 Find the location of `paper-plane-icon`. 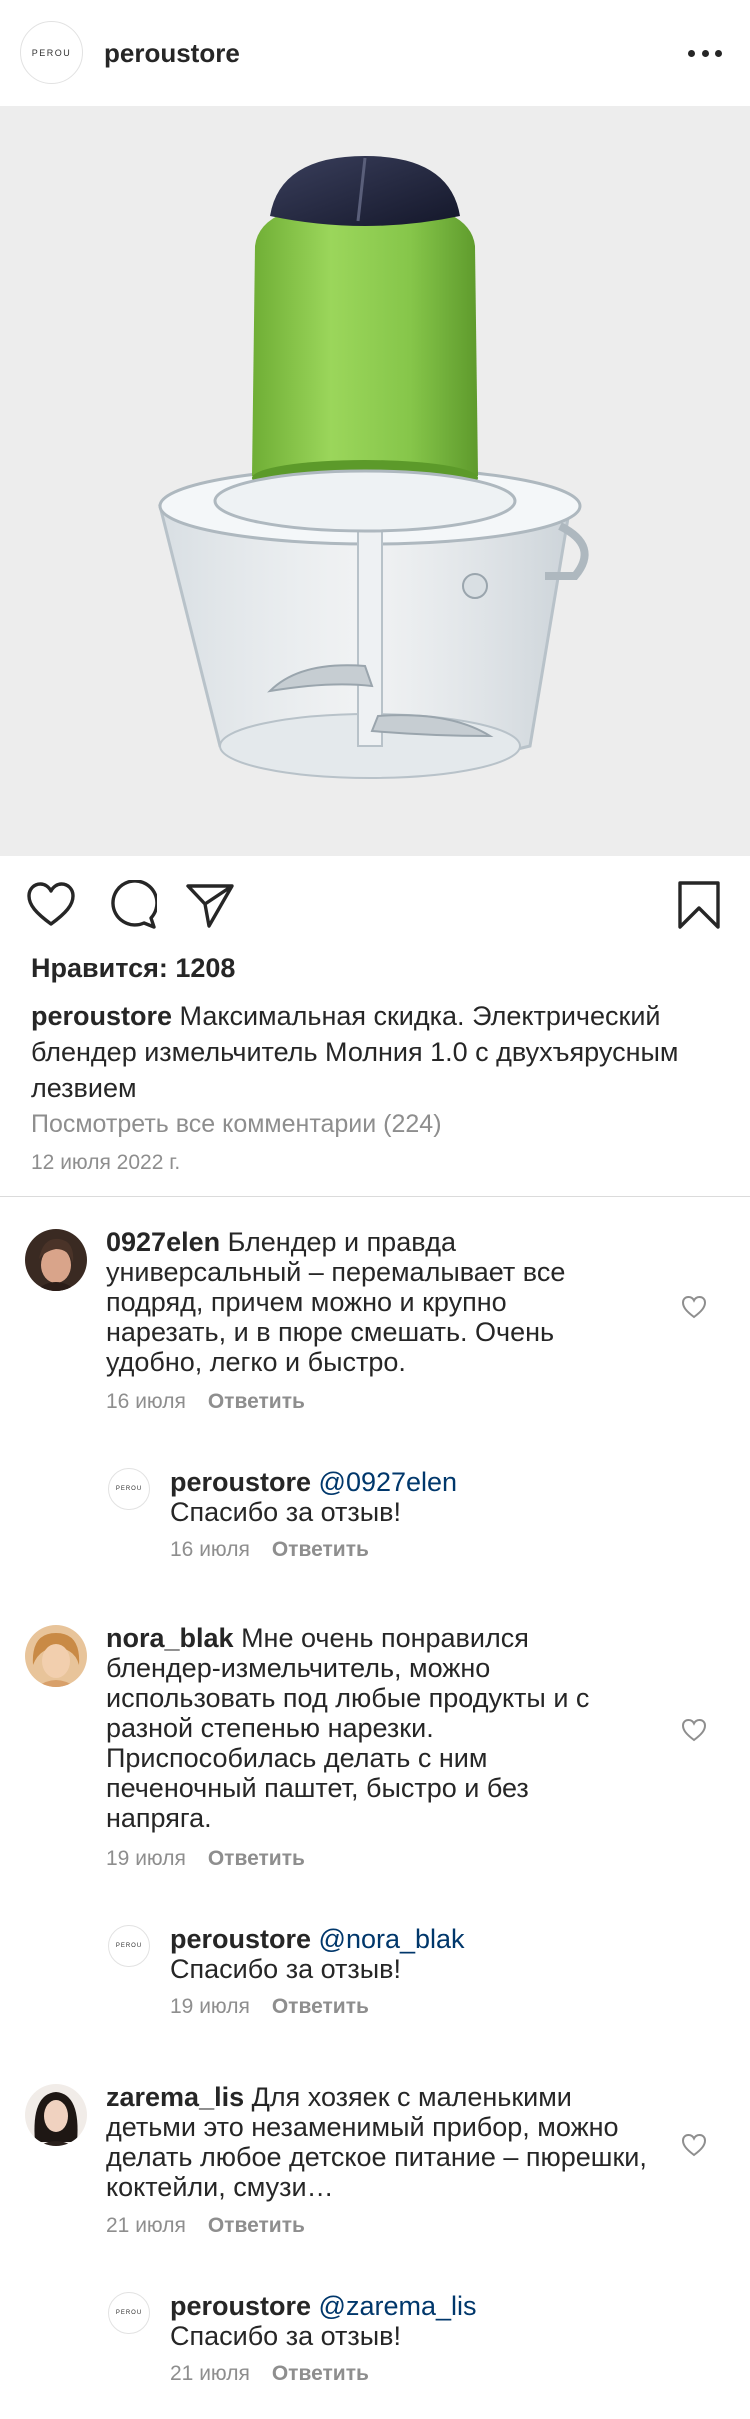

paper-plane-icon is located at coordinates (210, 905).